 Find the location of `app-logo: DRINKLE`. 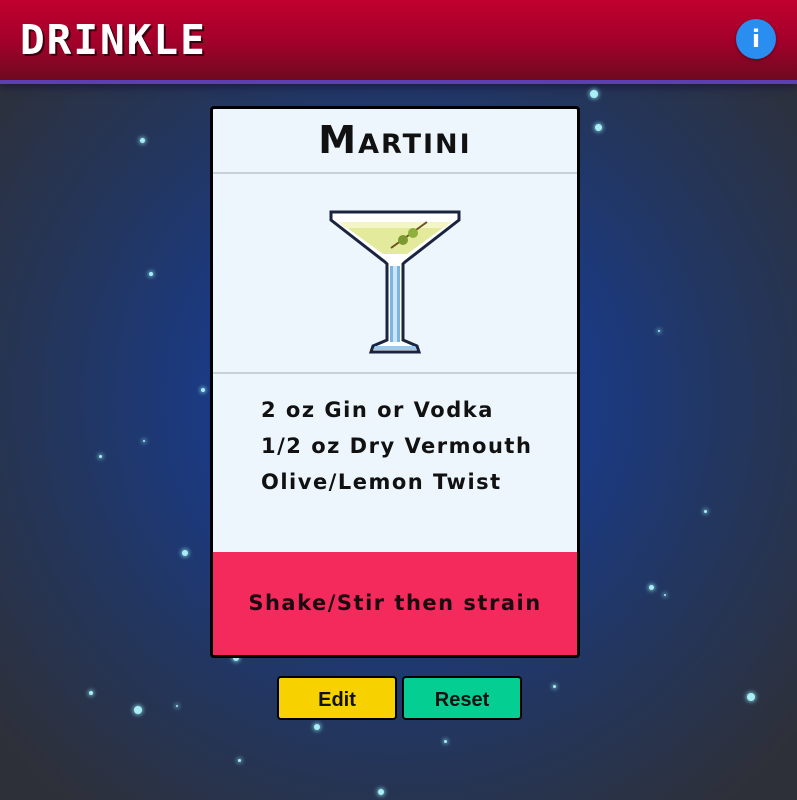

app-logo: DRINKLE is located at coordinates (113, 40).